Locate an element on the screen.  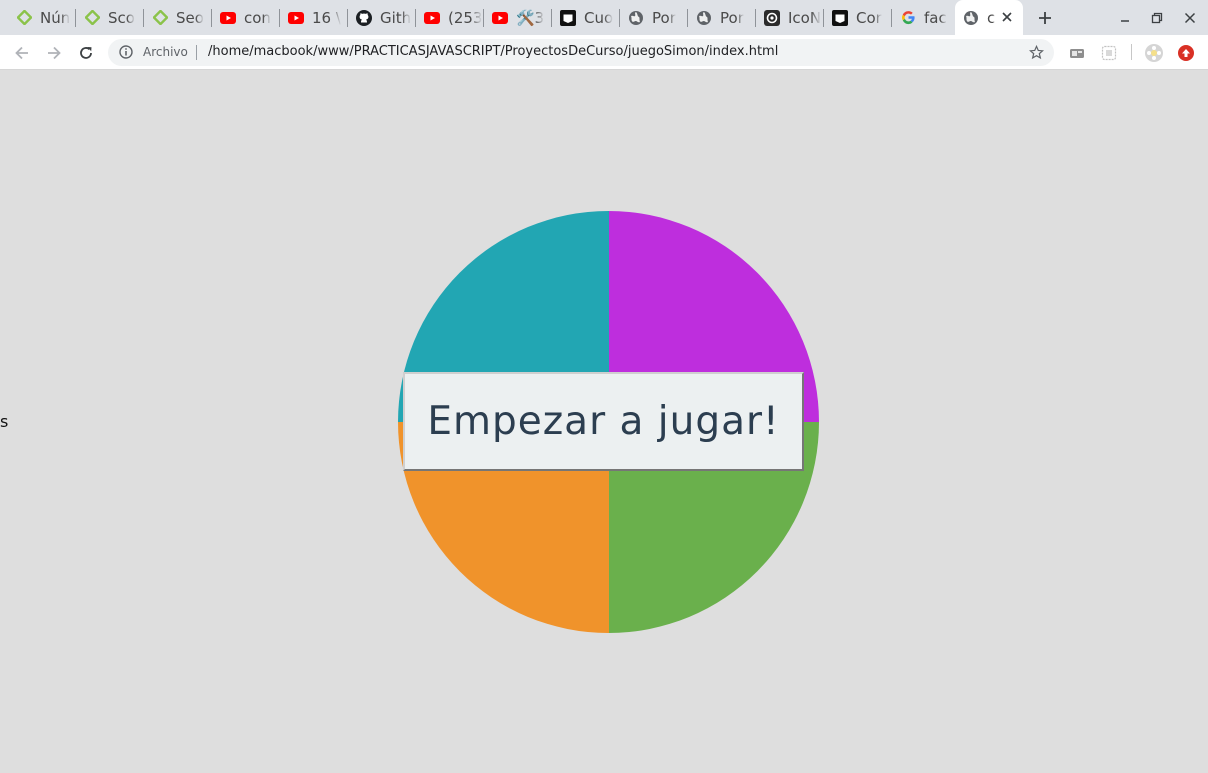
browser-tab: Nún is located at coordinates (42, 17).